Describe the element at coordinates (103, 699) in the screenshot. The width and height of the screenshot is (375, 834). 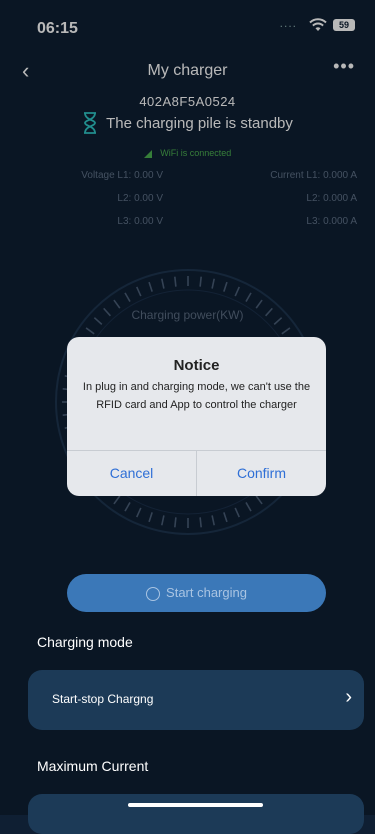
I see `charging-mode-value: Start-stop Chargng` at that location.